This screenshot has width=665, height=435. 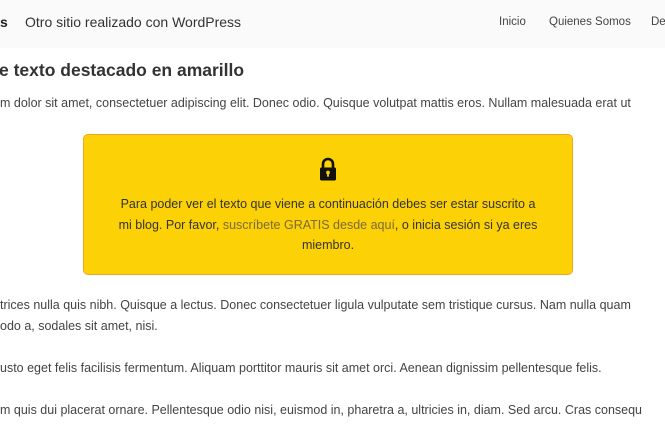 I want to click on notice-line-2-start: mi blog. Por favor,, so click(x=170, y=224).